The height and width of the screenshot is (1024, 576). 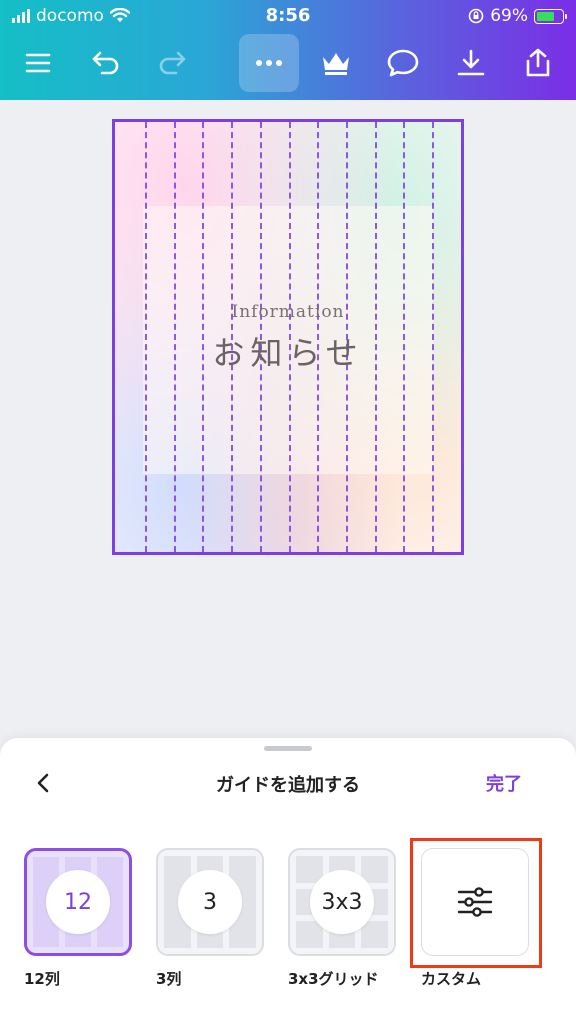 I want to click on redo-icon, so click(x=172, y=63).